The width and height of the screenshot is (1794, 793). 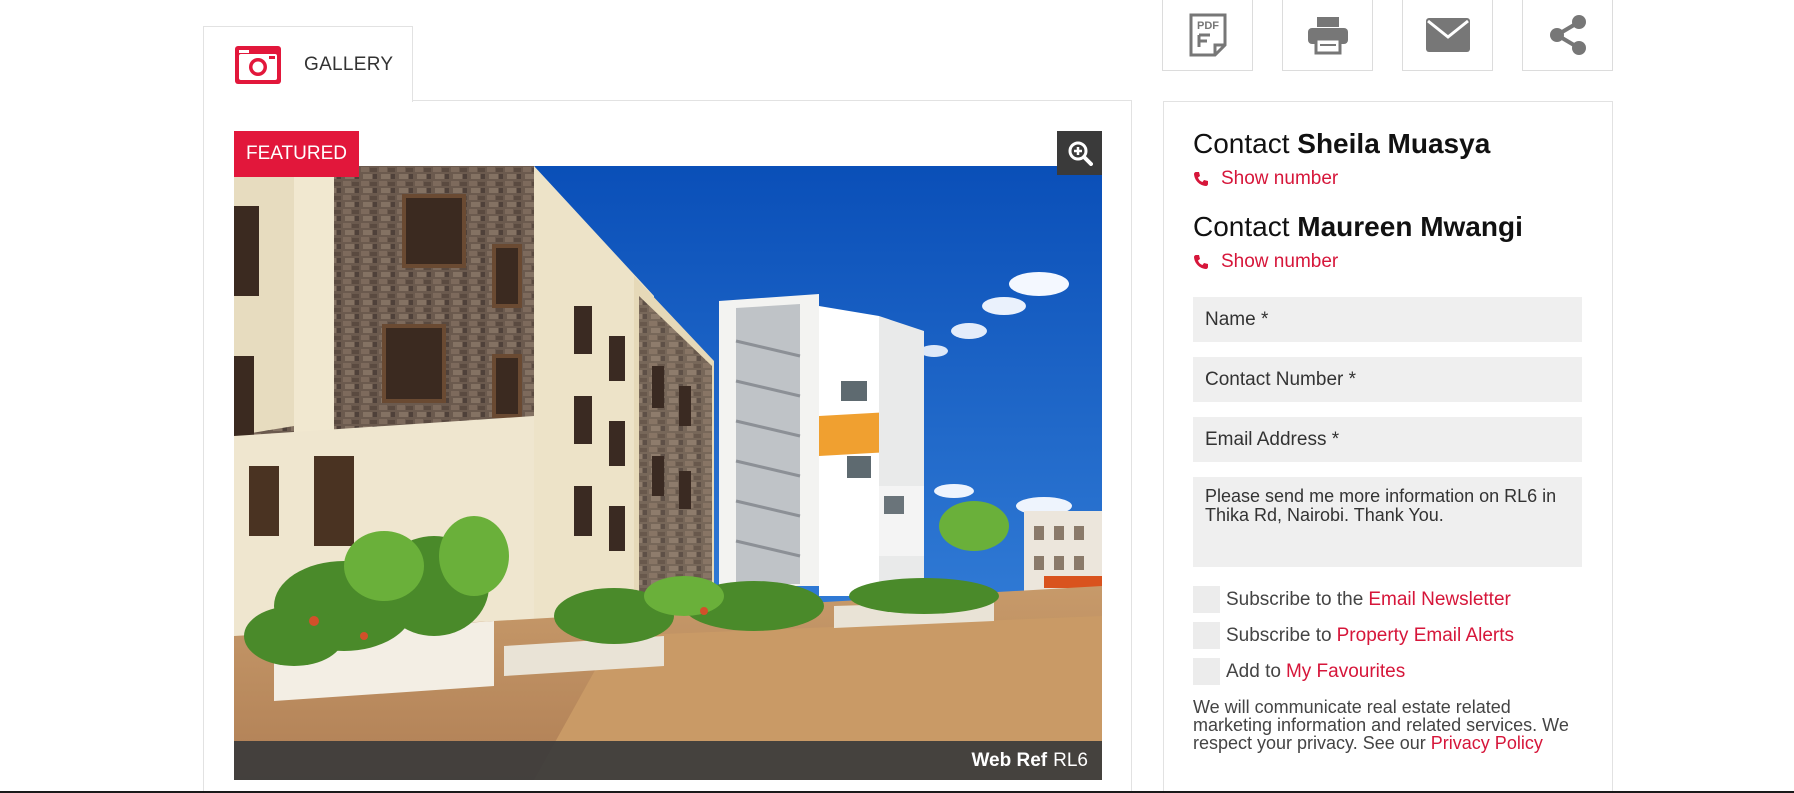 I want to click on name-field: Name *, so click(x=1387, y=319).